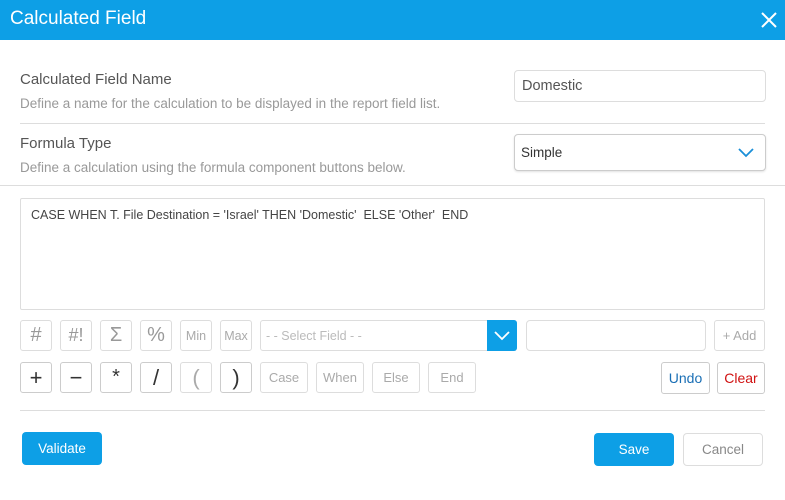 The height and width of the screenshot is (500, 785). I want to click on save-button: Save, so click(634, 449).